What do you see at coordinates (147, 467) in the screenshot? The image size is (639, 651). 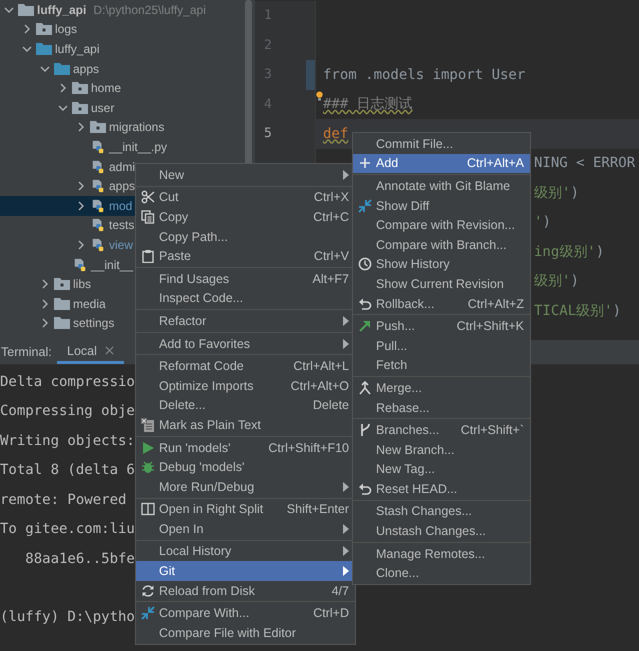 I see `bug-icon` at bounding box center [147, 467].